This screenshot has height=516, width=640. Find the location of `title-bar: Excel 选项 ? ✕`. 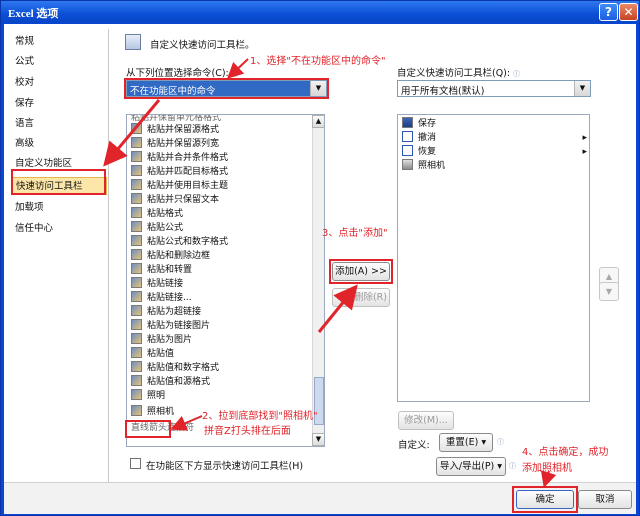

title-bar: Excel 选项 ? ✕ is located at coordinates (320, 12).